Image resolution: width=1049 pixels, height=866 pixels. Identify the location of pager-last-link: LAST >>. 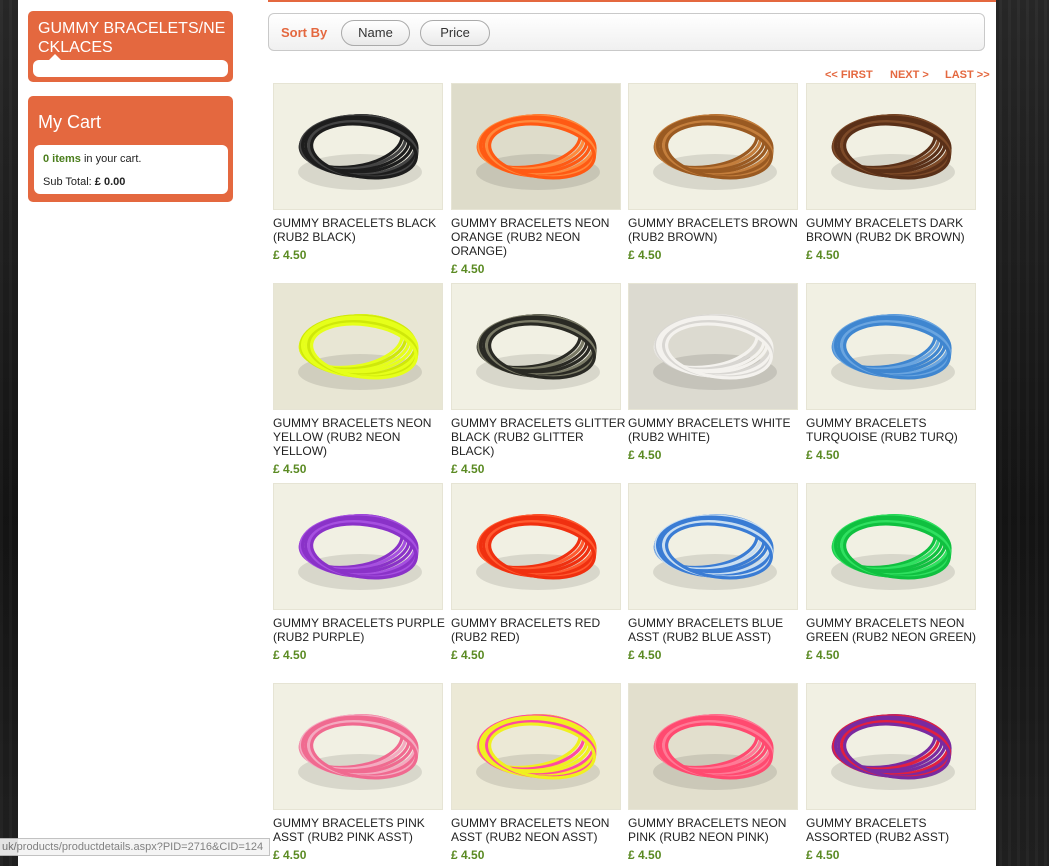
(967, 75).